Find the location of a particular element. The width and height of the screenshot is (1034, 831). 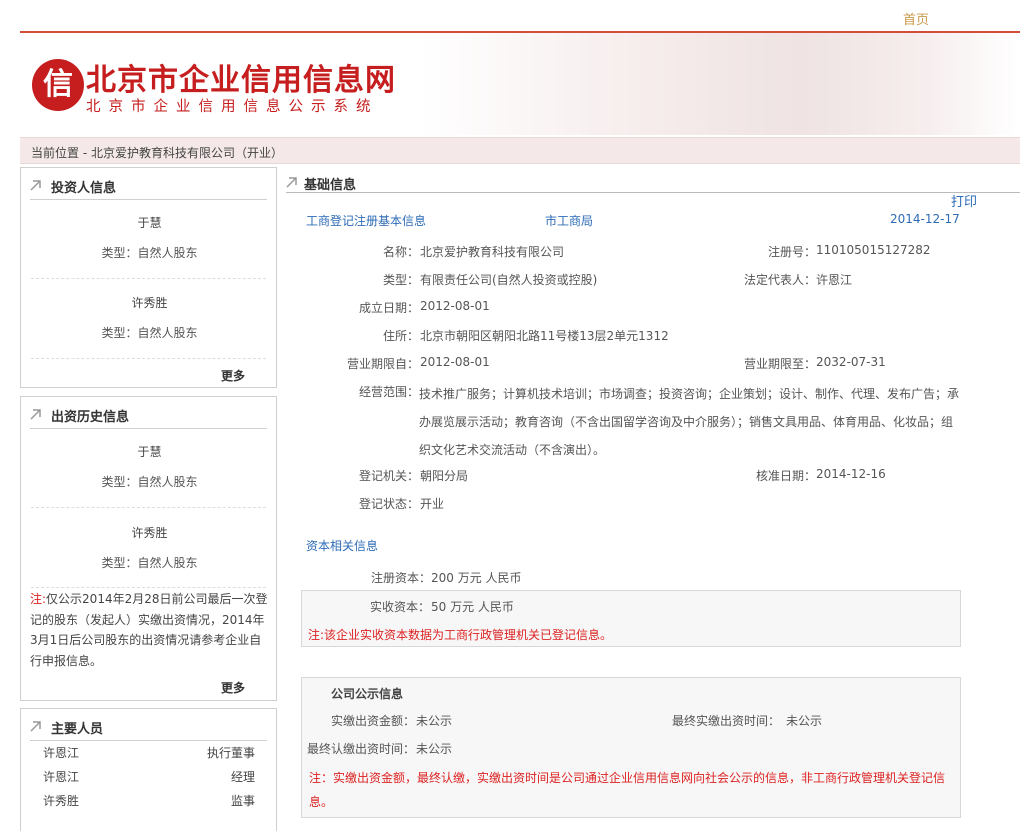

basic-info-header: 基础信息 is located at coordinates (653, 182).